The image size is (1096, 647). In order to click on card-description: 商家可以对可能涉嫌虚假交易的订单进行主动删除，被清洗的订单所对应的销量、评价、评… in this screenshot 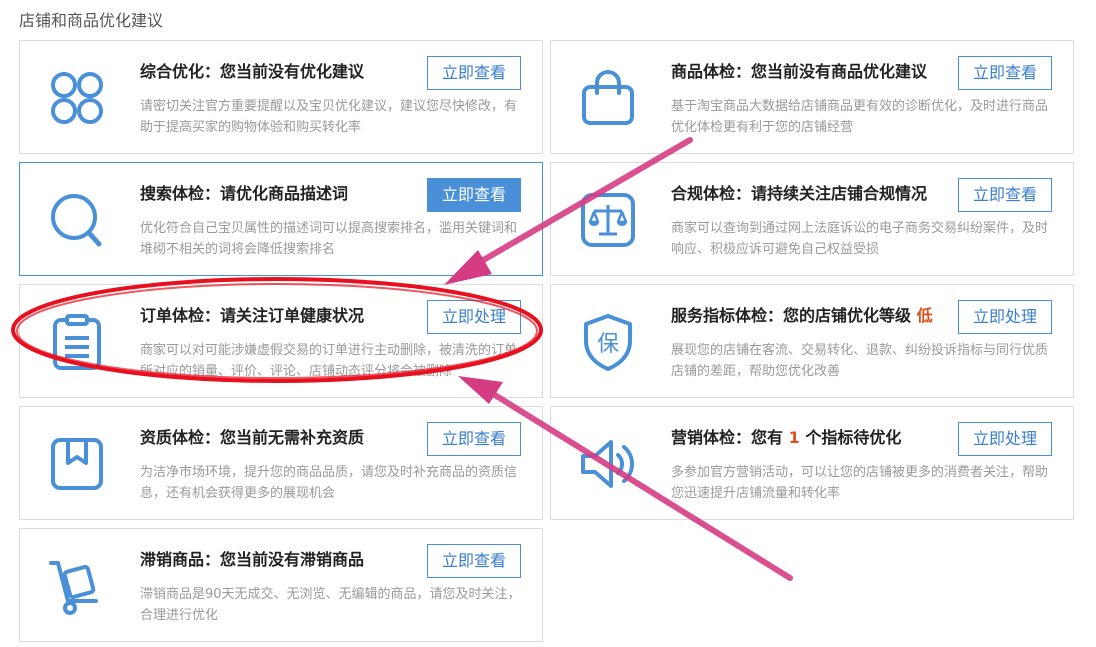, I will do `click(329, 361)`.